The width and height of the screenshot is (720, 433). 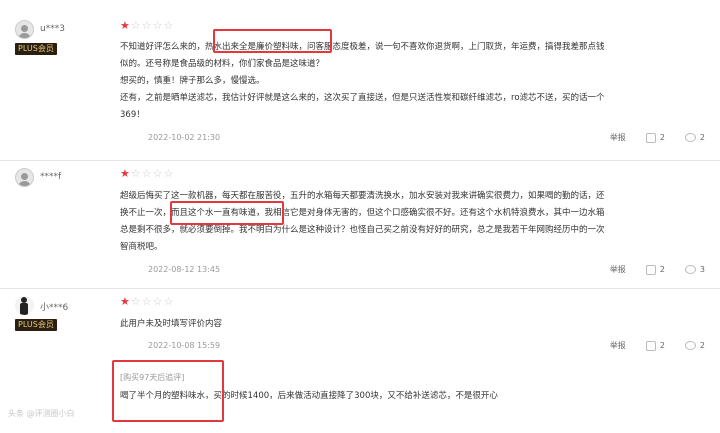 What do you see at coordinates (404, 324) in the screenshot?
I see `review-text: 此用户未及时填写评价内容` at bounding box center [404, 324].